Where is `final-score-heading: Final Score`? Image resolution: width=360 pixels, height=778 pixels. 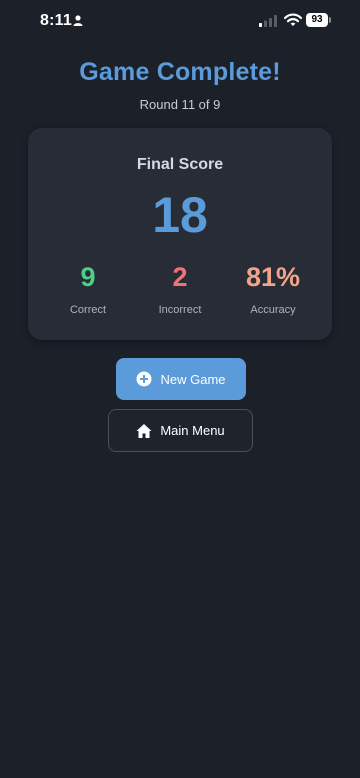
final-score-heading: Final Score is located at coordinates (180, 164).